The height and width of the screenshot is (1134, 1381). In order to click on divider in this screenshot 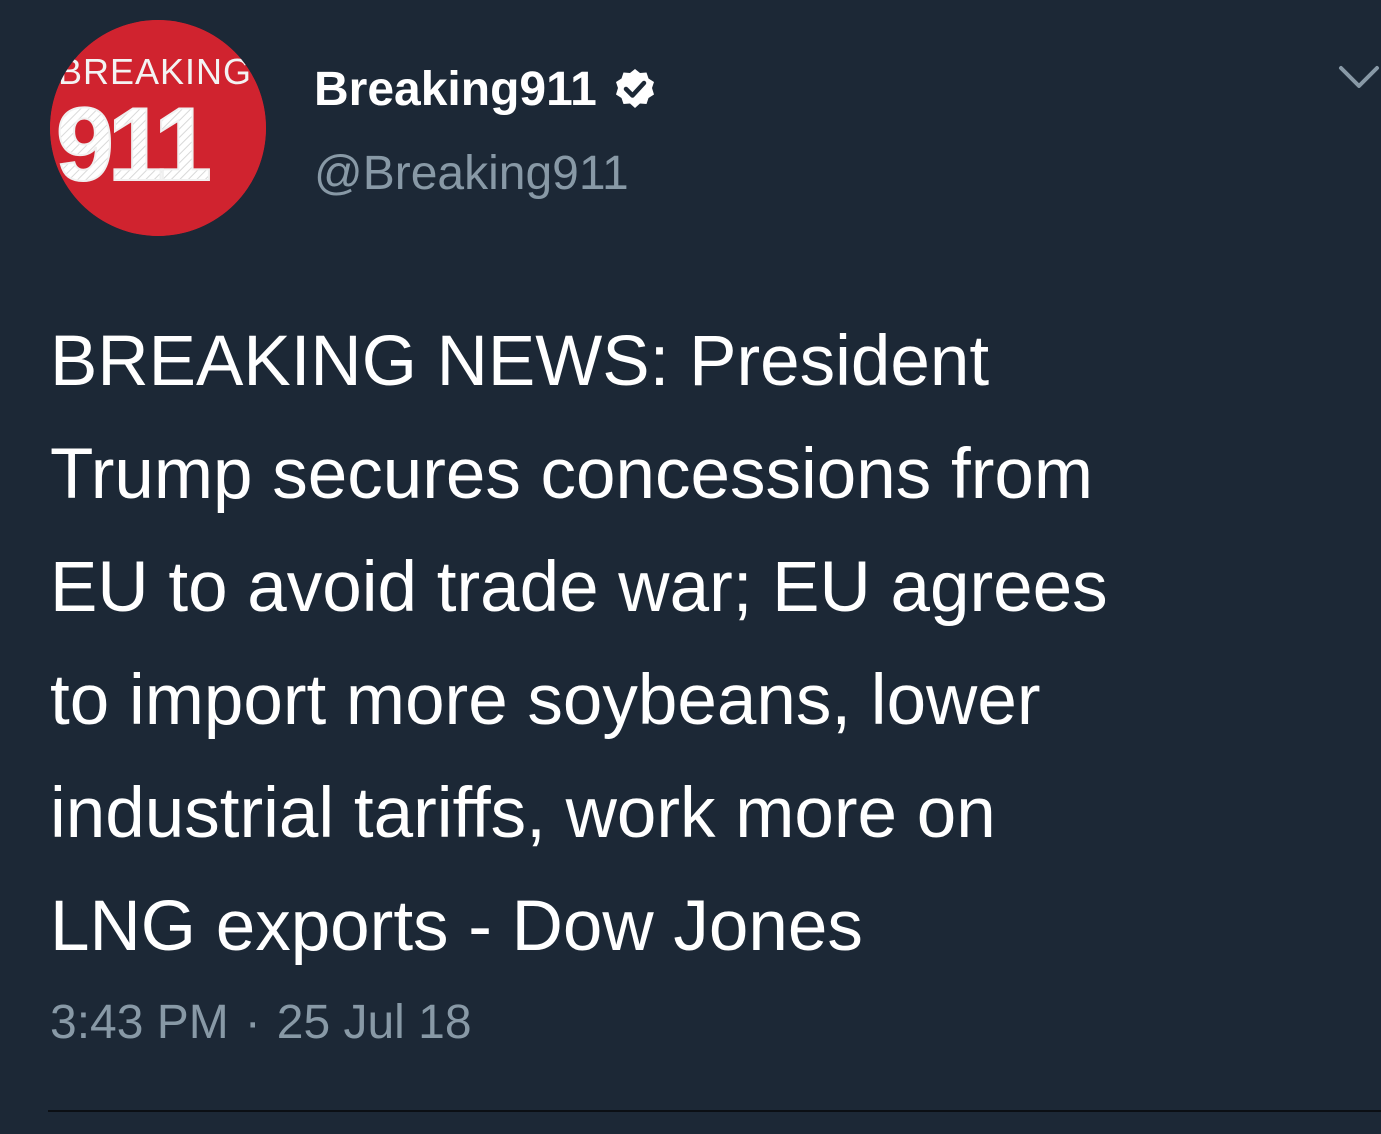, I will do `click(714, 1111)`.